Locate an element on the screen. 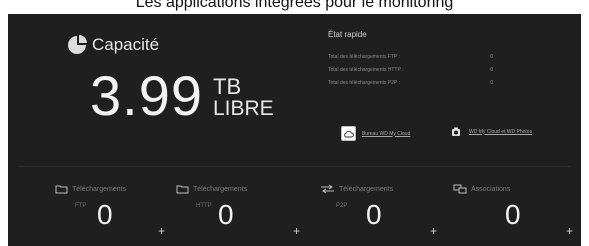 This screenshot has width=589, height=246. p2p-downloads-tile: Téléchargements P2P 0 + is located at coordinates (385, 213).